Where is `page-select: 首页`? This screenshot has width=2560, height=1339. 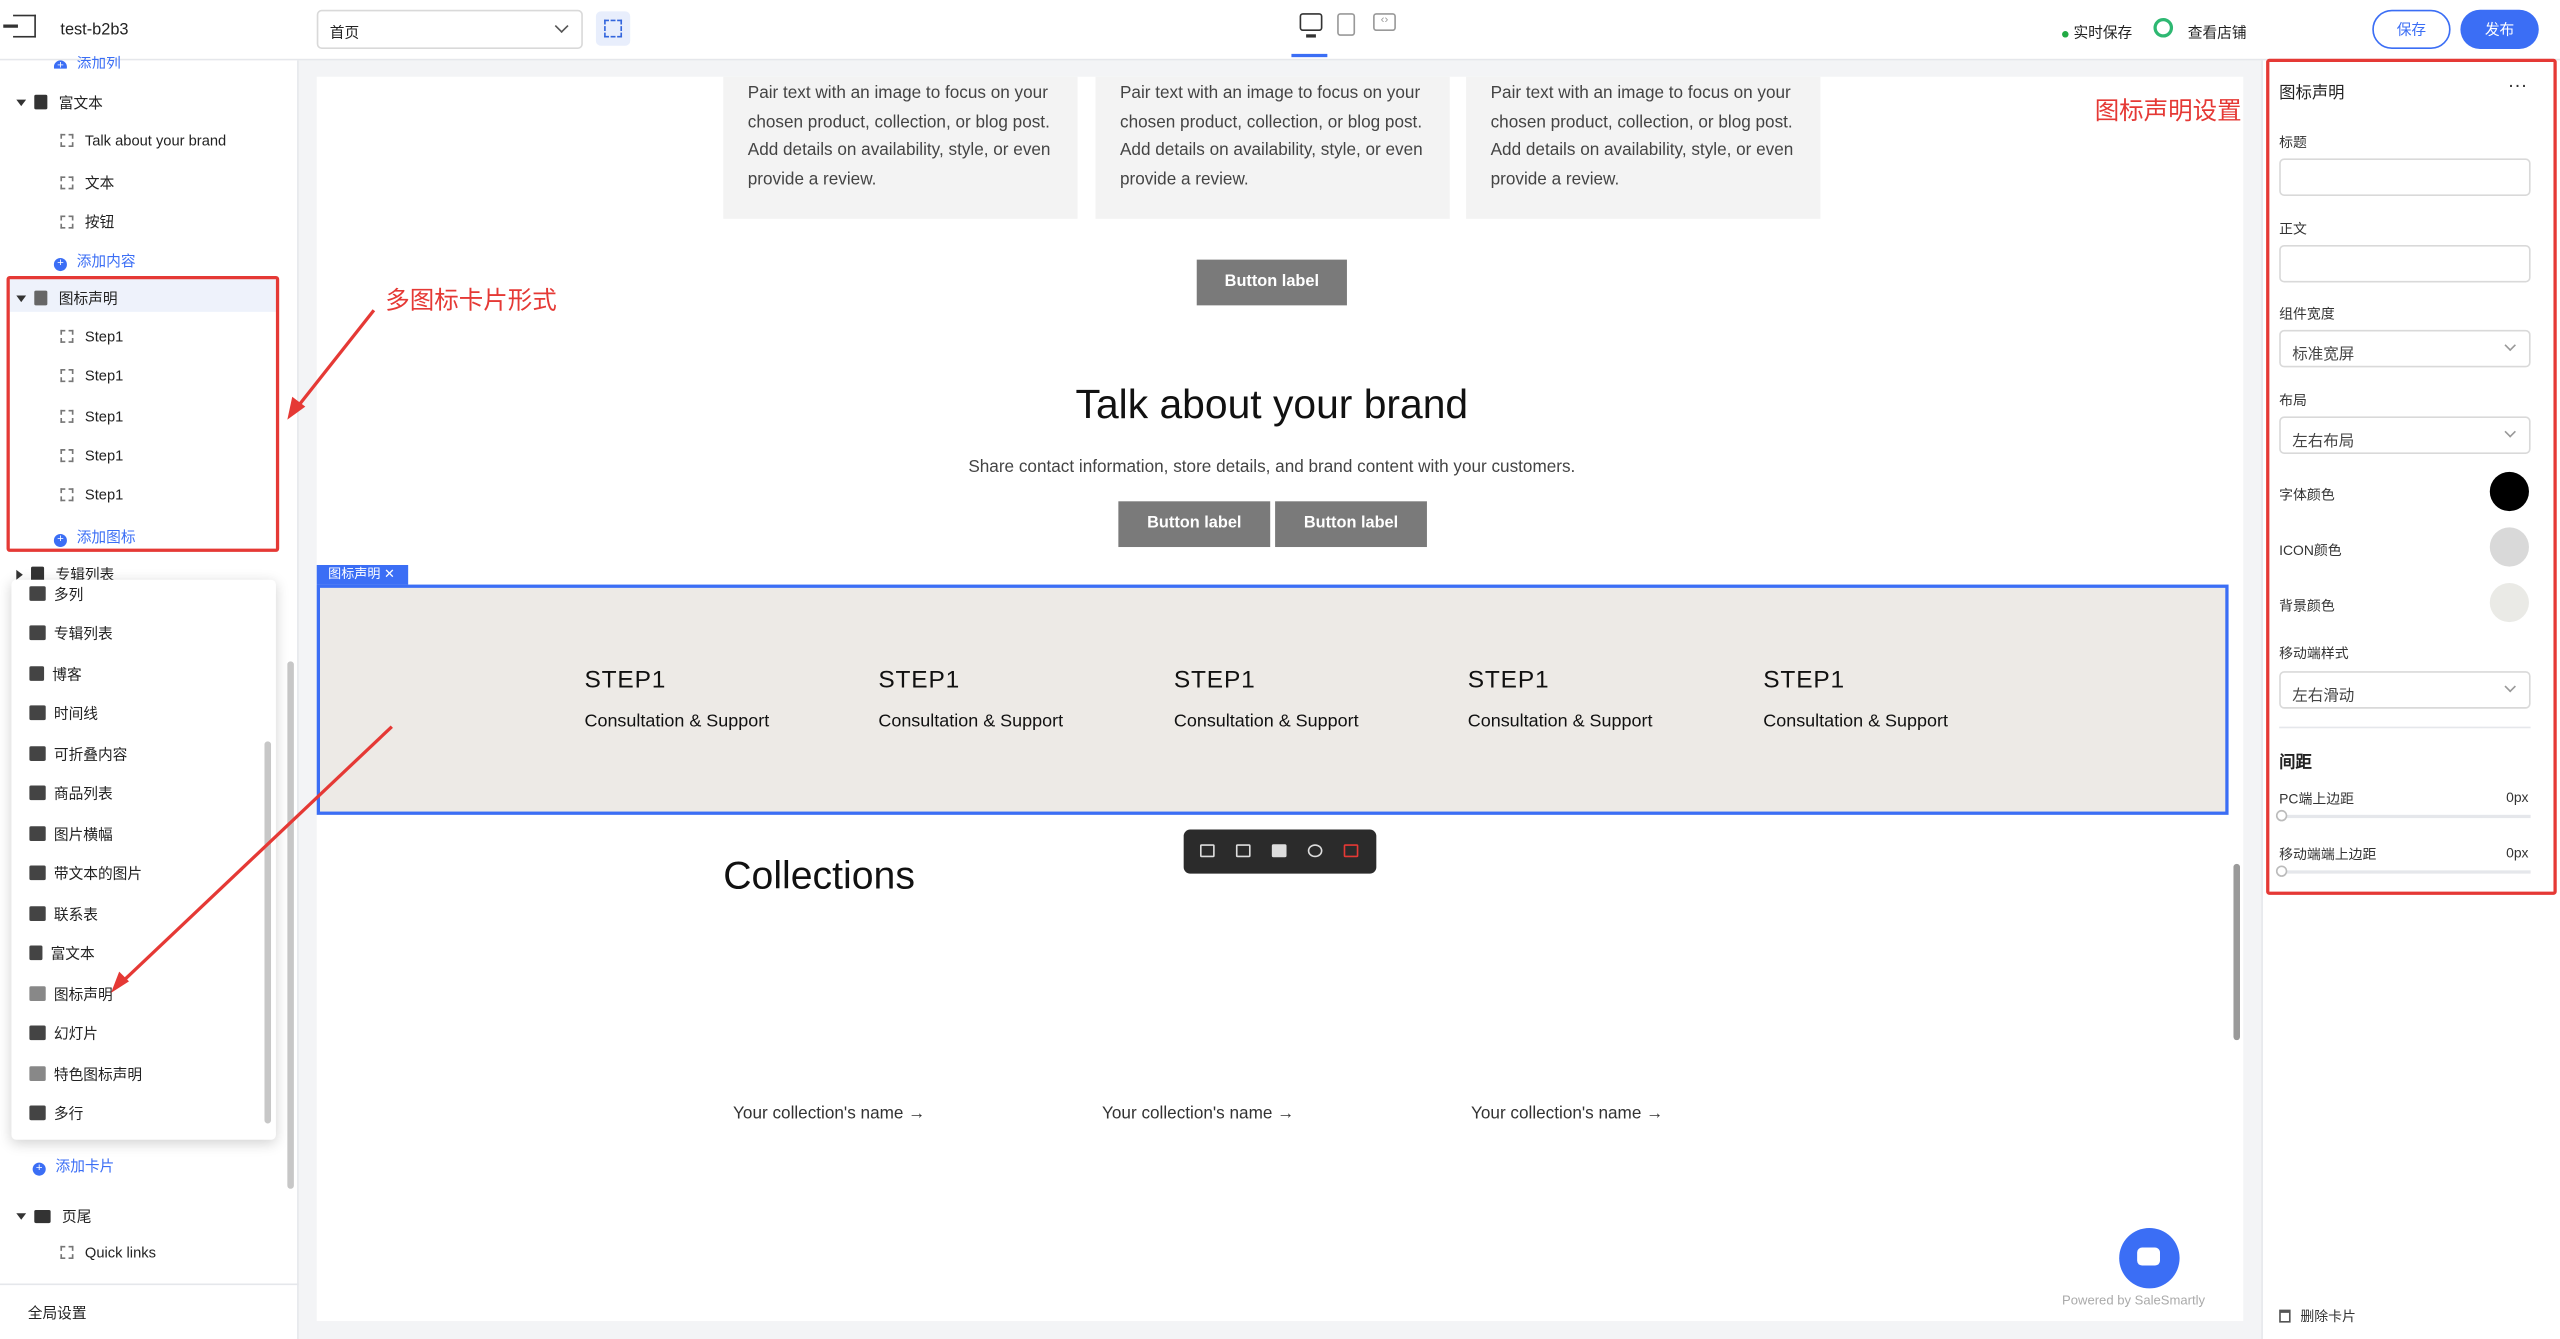 page-select: 首页 is located at coordinates (449, 29).